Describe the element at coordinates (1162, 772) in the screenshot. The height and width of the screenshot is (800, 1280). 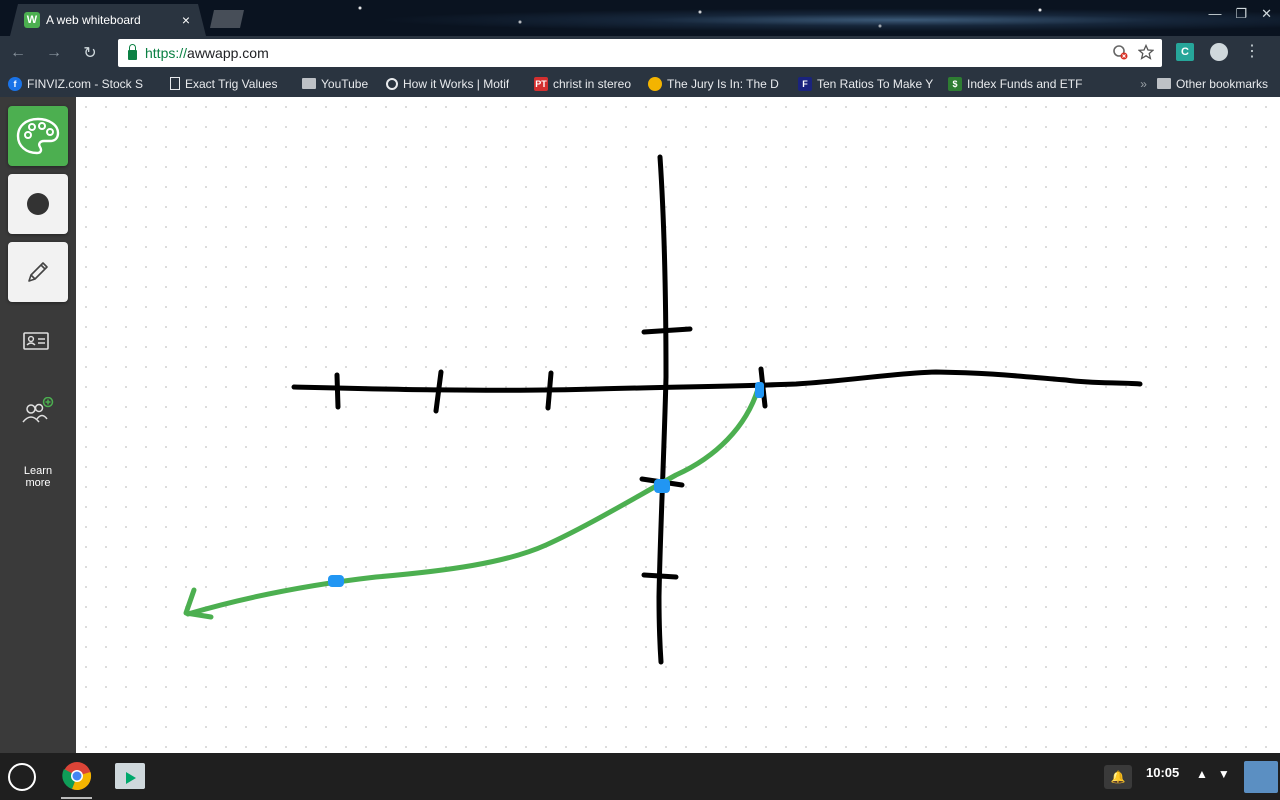
I see `system-clock: 10:05` at that location.